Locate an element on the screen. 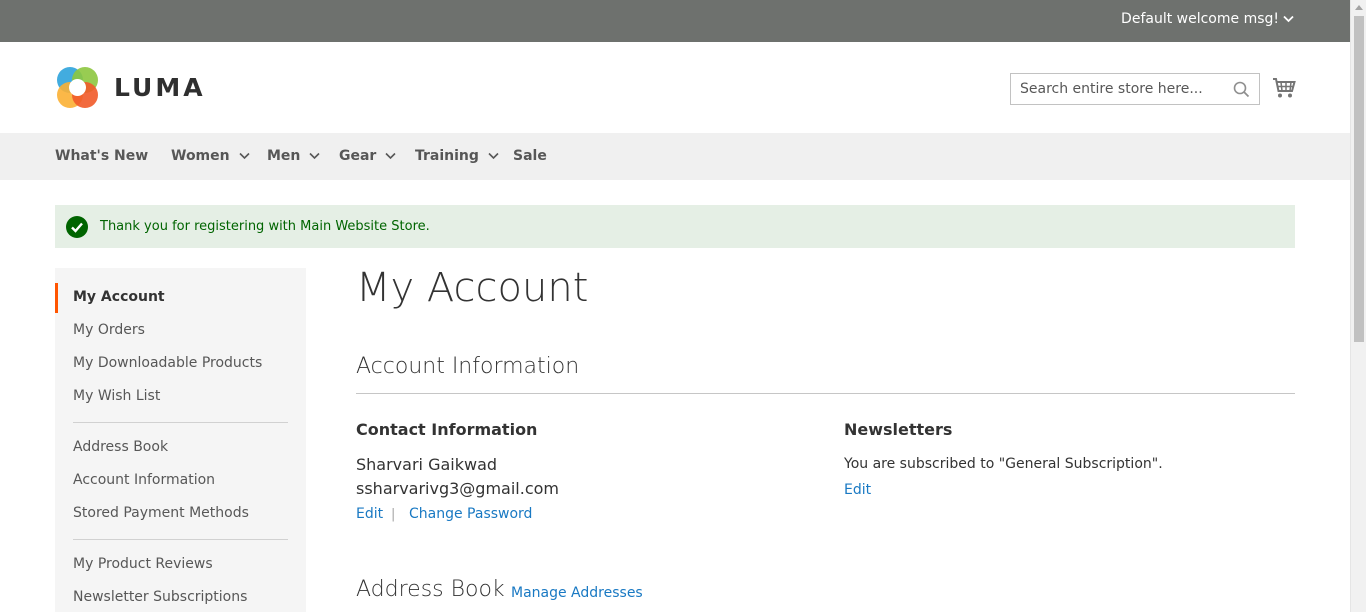  contact-information-title: Contact Information is located at coordinates (447, 429).